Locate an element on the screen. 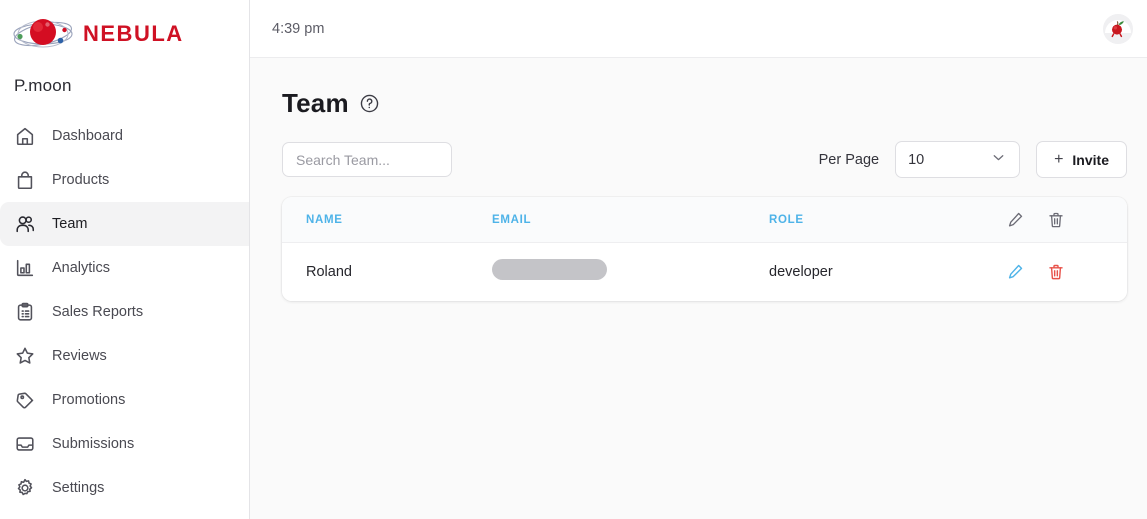 The image size is (1147, 519). table-header-row: NAME EMAIL ROLE is located at coordinates (704, 220).